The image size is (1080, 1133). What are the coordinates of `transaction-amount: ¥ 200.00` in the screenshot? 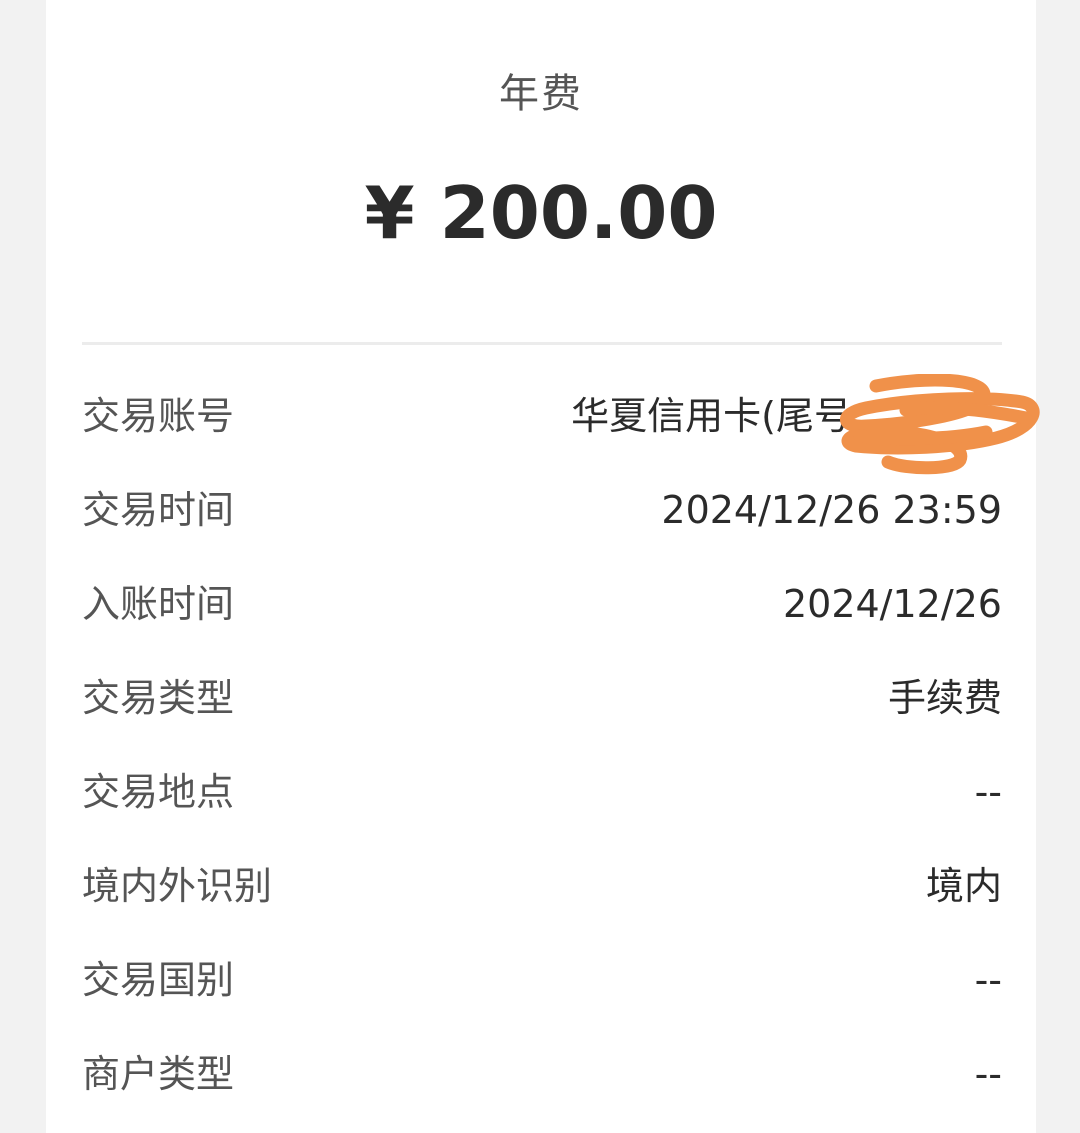 It's located at (541, 213).